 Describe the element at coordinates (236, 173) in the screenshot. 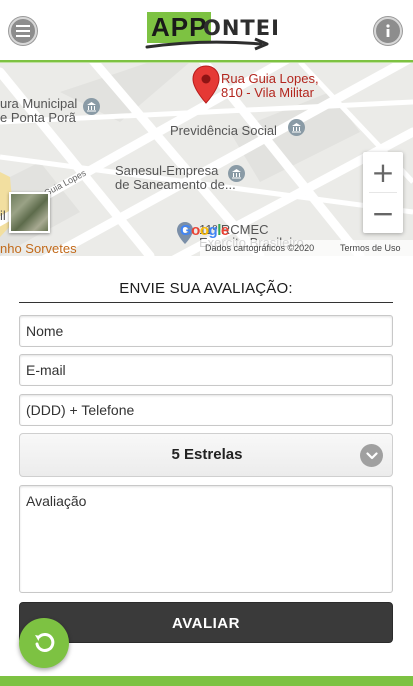

I see `company-building-icon` at that location.